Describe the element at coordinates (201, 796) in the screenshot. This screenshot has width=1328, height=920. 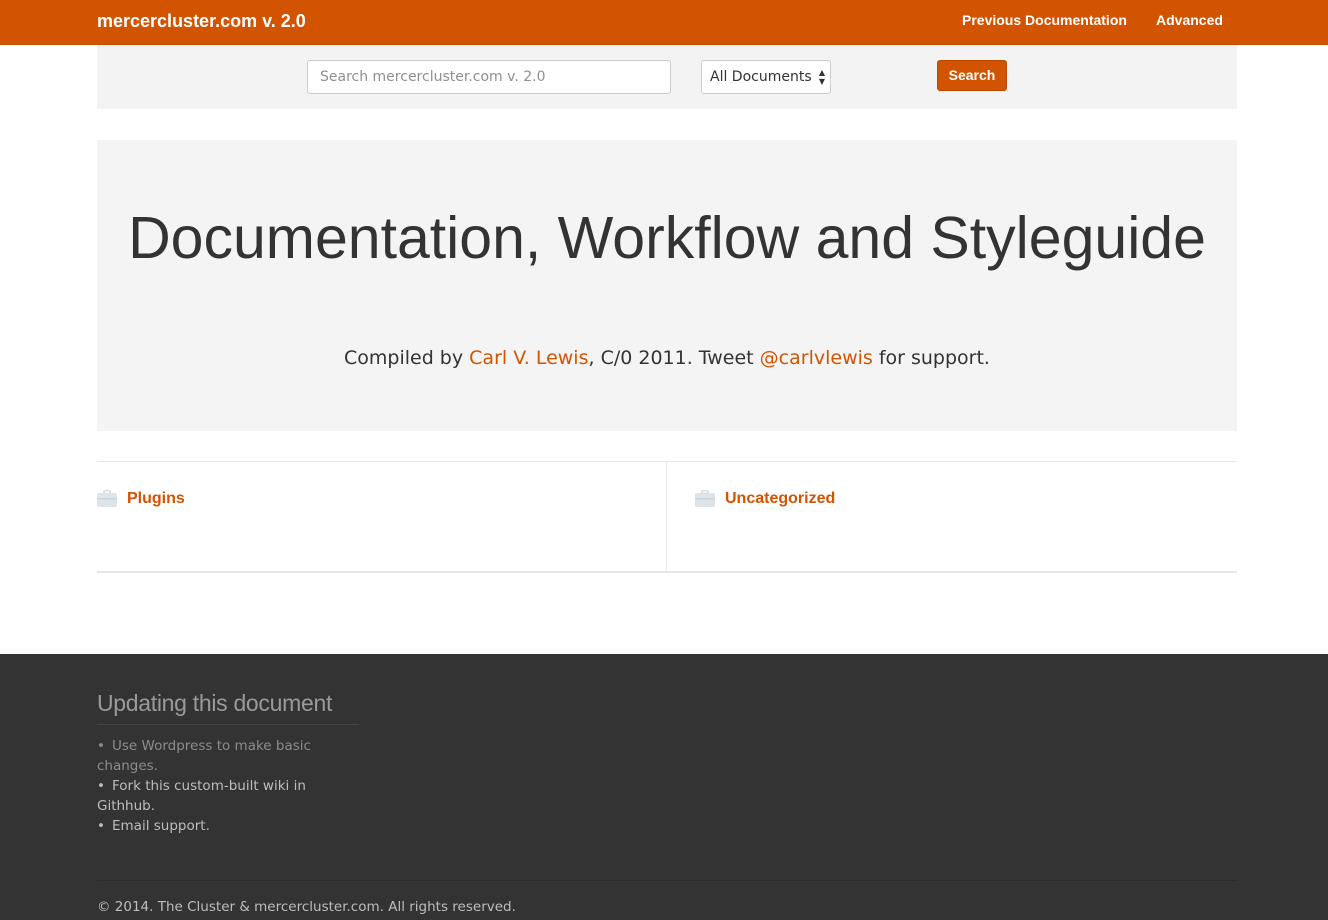
I see `footer-item-text: Fork this custom-built wiki in Githhub.` at that location.